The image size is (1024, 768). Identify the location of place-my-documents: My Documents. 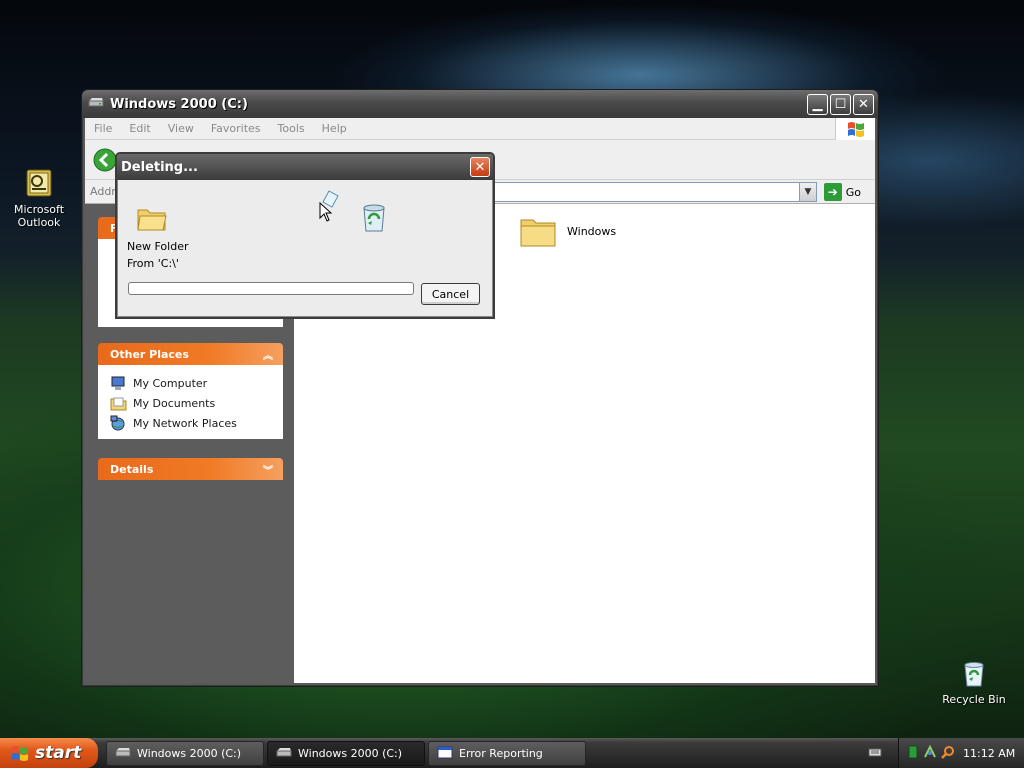
(196, 403).